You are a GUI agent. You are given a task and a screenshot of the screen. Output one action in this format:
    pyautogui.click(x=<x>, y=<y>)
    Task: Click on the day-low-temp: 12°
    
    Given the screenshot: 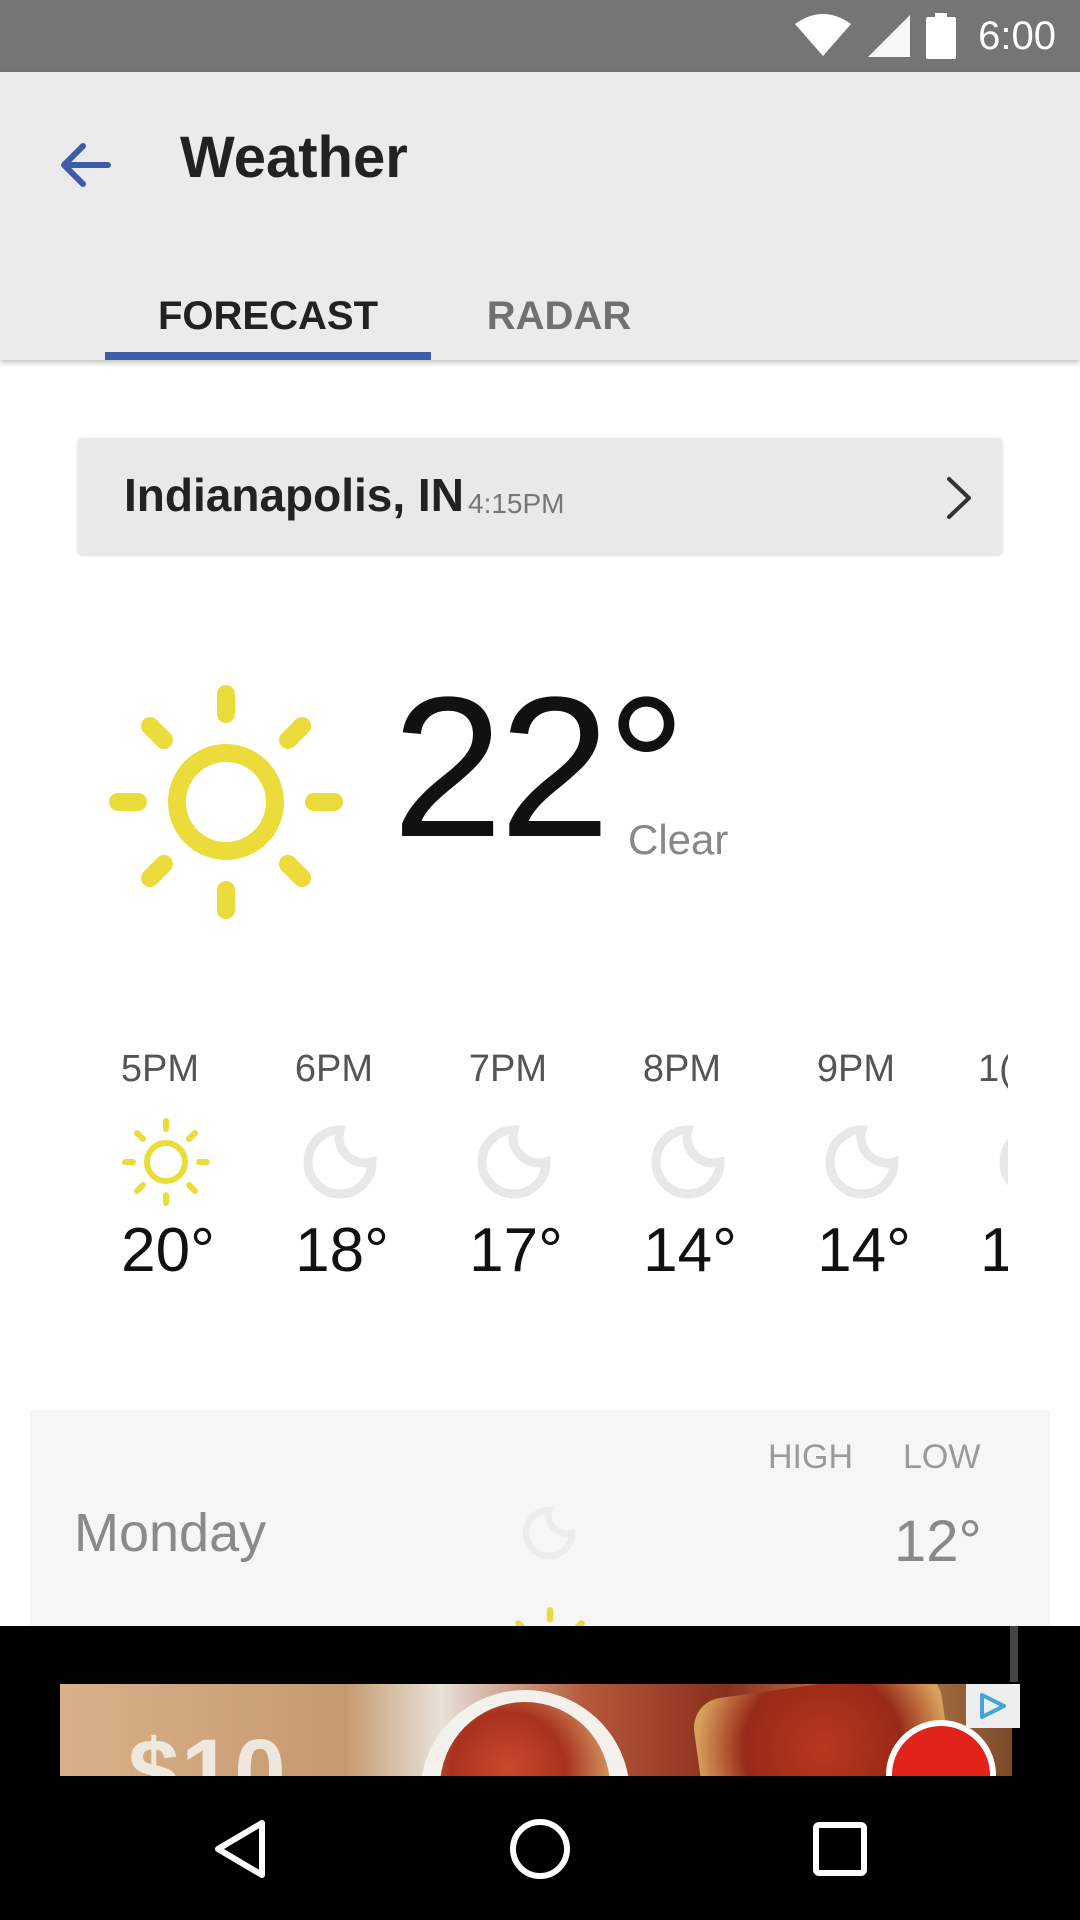 What is the action you would take?
    pyautogui.click(x=938, y=1541)
    